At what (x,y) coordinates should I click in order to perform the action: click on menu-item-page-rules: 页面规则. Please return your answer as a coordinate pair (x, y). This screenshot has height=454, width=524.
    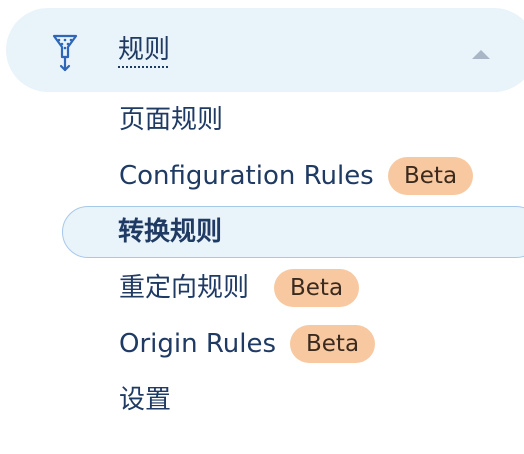
    Looking at the image, I should click on (293, 120).